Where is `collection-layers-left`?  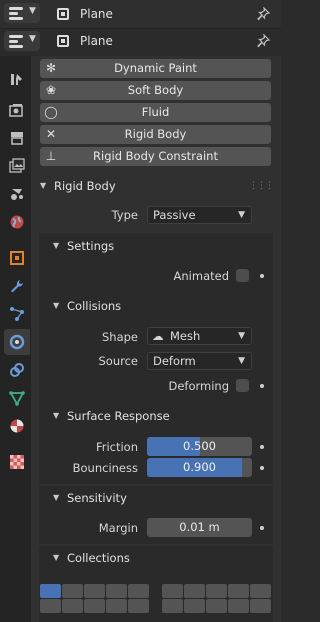
collection-layers-left is located at coordinates (94, 598).